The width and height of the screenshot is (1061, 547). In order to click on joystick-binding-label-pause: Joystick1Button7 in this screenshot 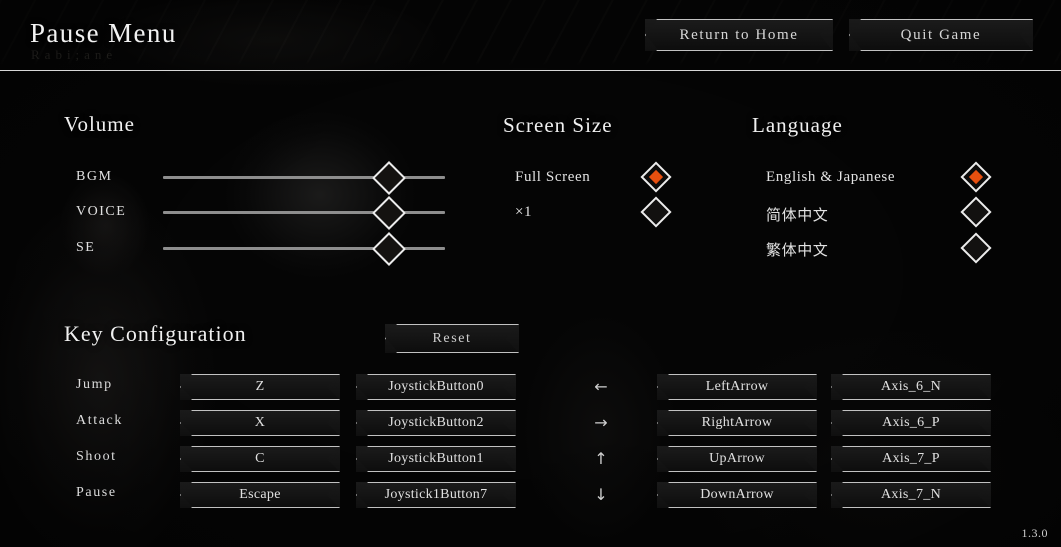, I will do `click(436, 494)`.